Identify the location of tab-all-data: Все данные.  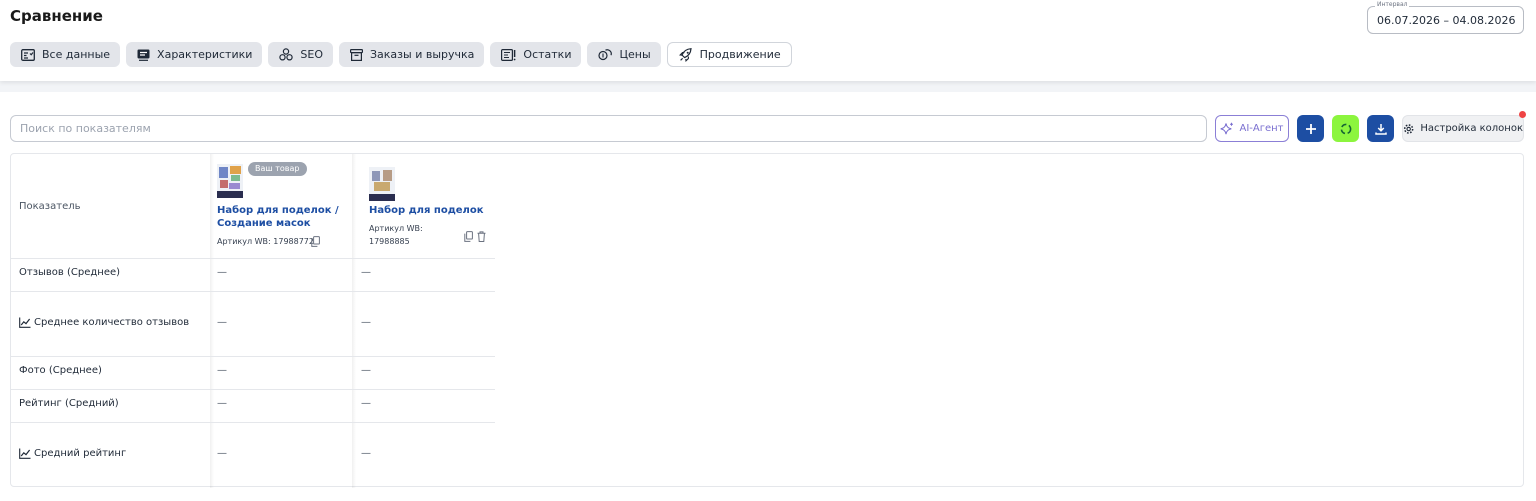
(65, 54).